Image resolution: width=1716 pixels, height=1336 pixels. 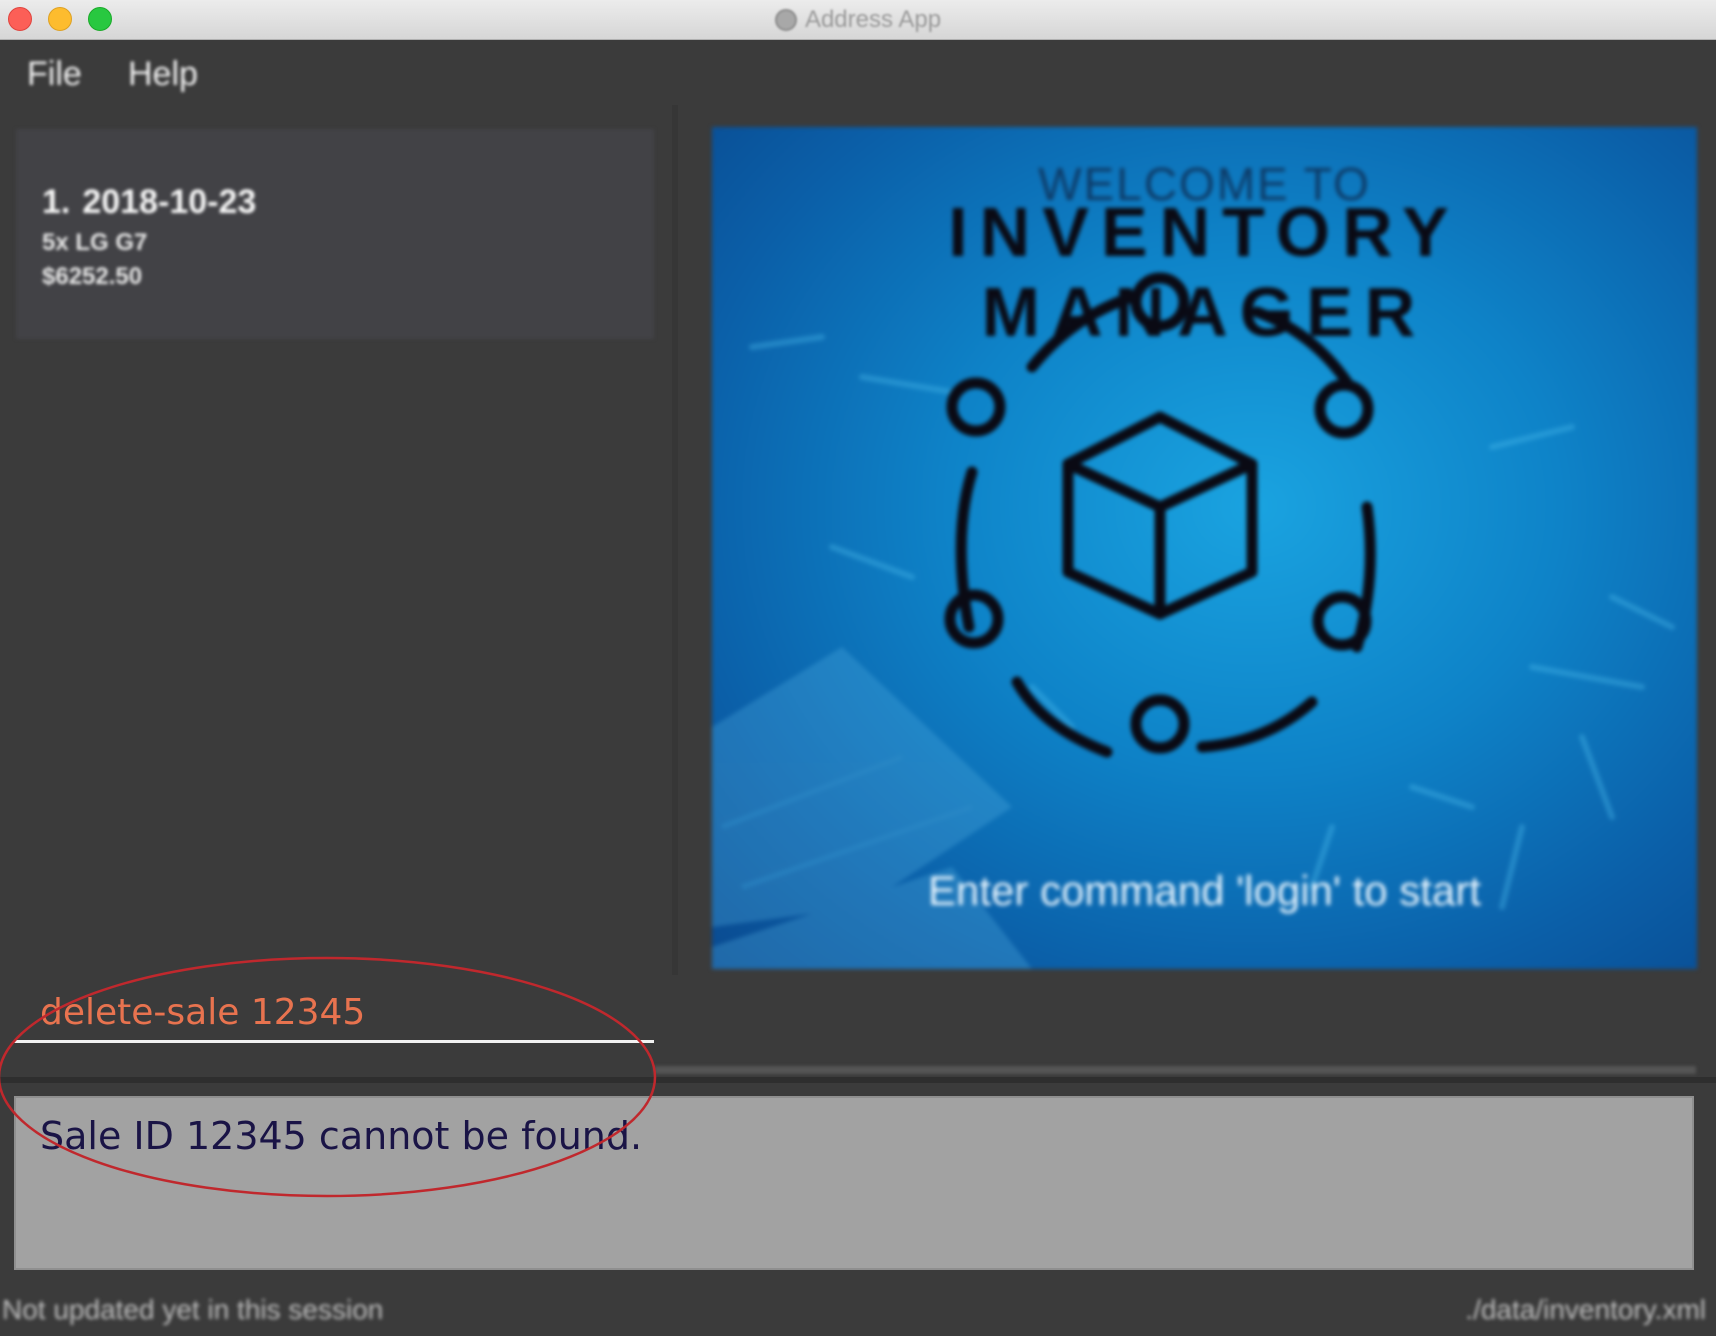 I want to click on sale-date: 2018-10-23, so click(x=169, y=202).